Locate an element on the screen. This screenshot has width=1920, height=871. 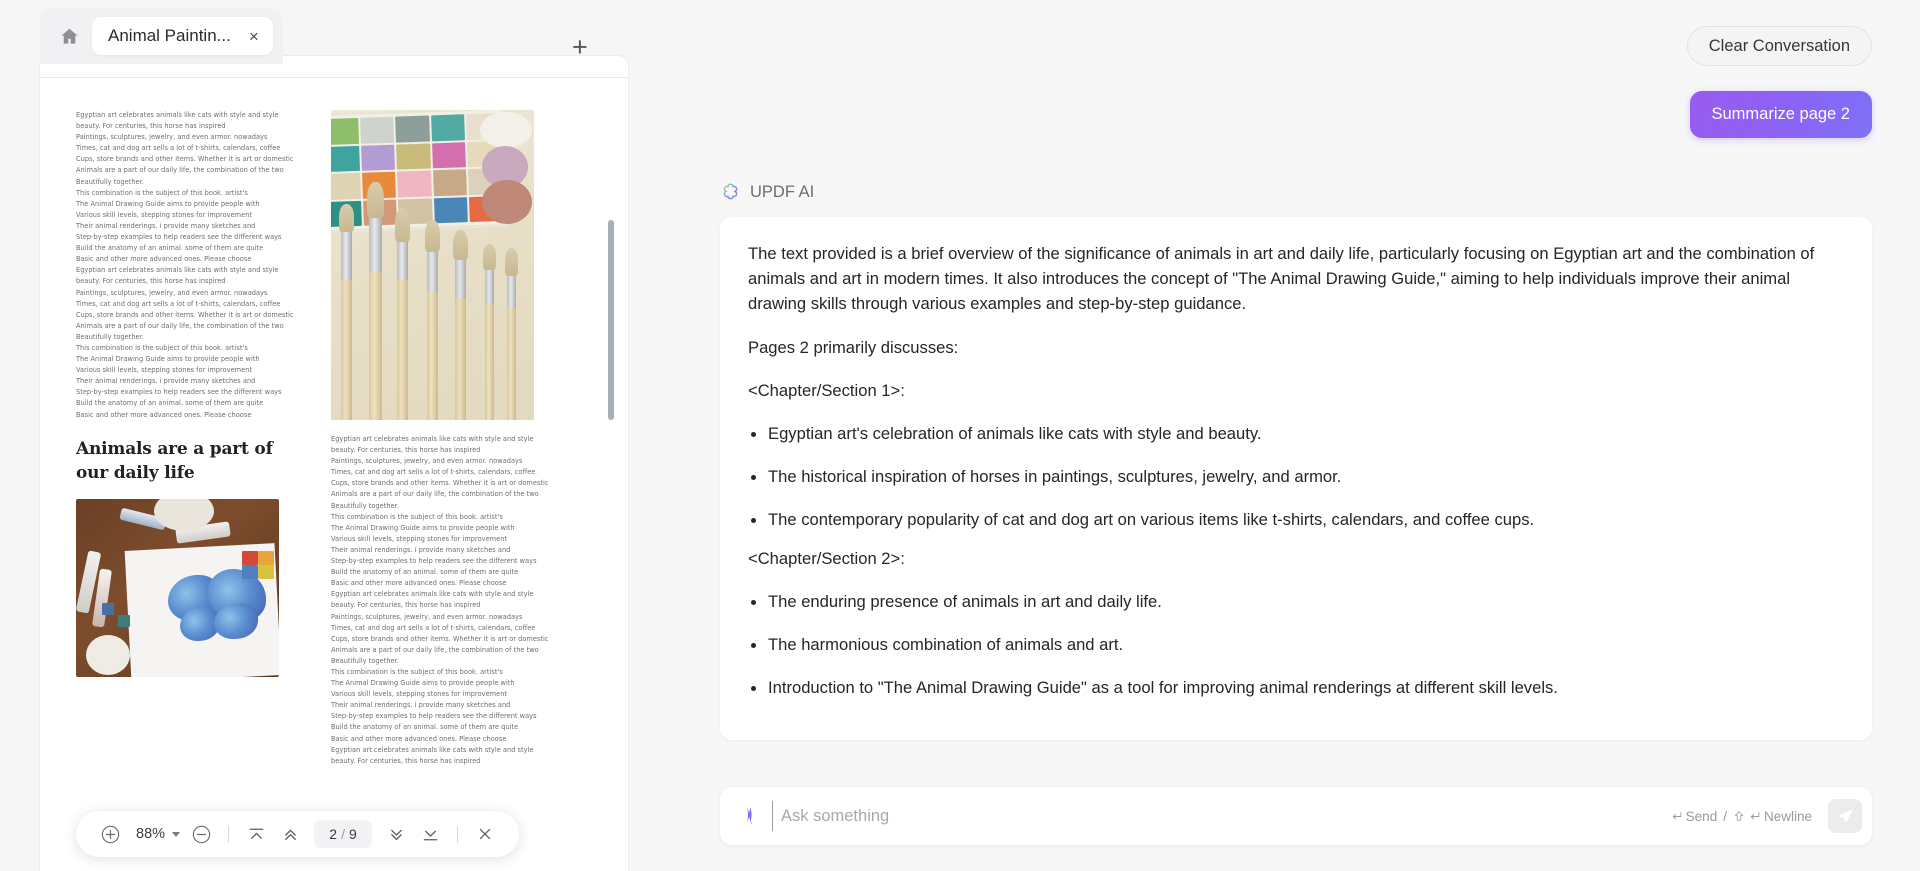
tab-strip: Animal Paintin... × is located at coordinates (161, 36).